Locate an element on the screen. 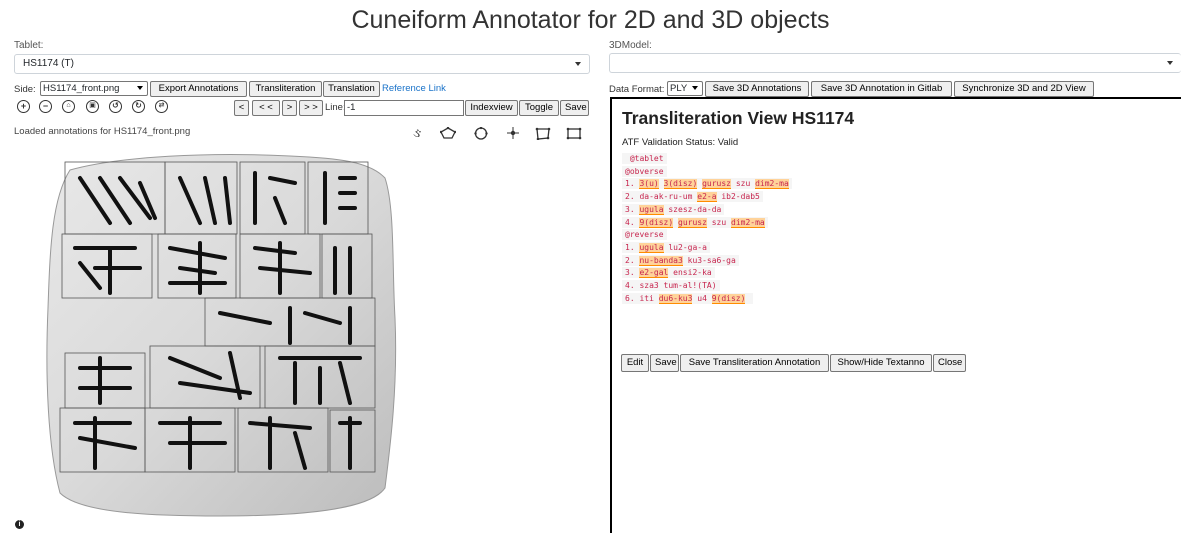 This screenshot has height=533, width=1181. reference-link: Reference Link is located at coordinates (414, 88).